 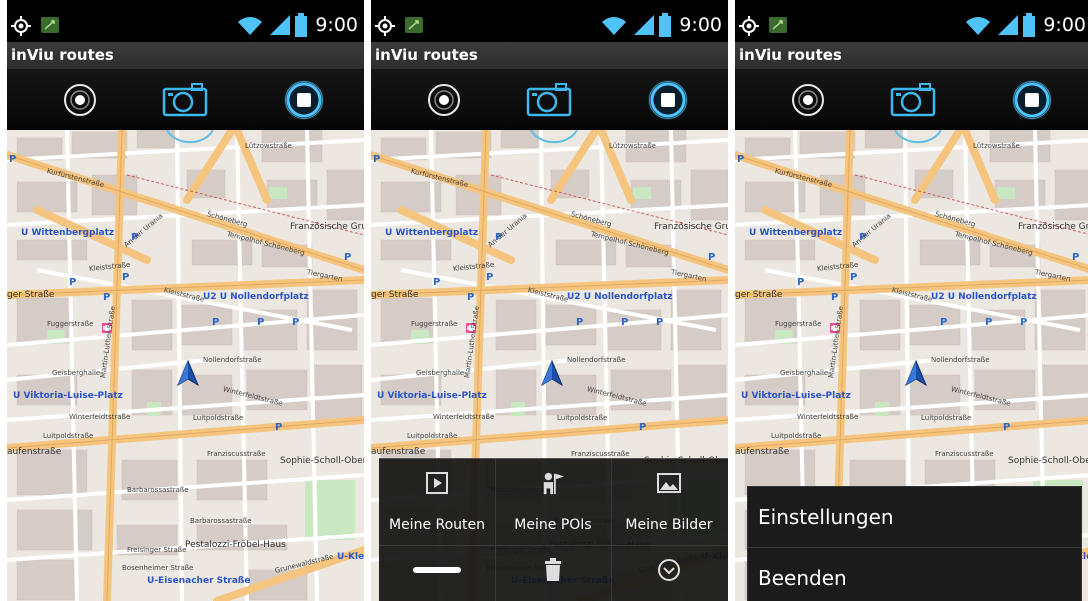 What do you see at coordinates (669, 525) in the screenshot?
I see `menu-item-label: Meine Bilder` at bounding box center [669, 525].